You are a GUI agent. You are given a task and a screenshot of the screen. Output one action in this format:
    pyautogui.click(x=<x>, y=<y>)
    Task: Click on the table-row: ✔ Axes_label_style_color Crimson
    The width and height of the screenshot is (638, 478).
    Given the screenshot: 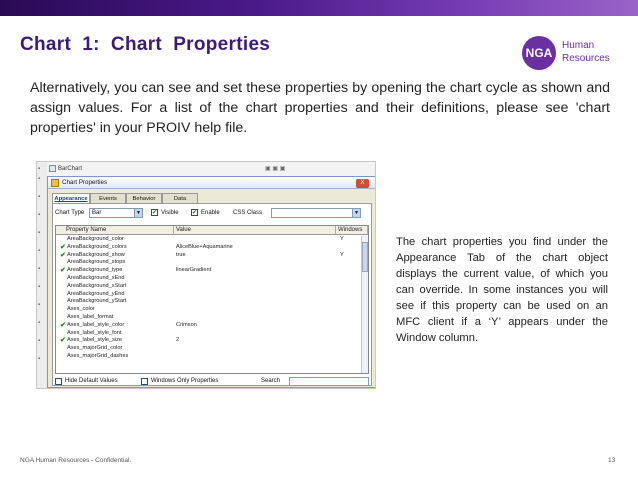 What is the action you would take?
    pyautogui.click(x=208, y=326)
    